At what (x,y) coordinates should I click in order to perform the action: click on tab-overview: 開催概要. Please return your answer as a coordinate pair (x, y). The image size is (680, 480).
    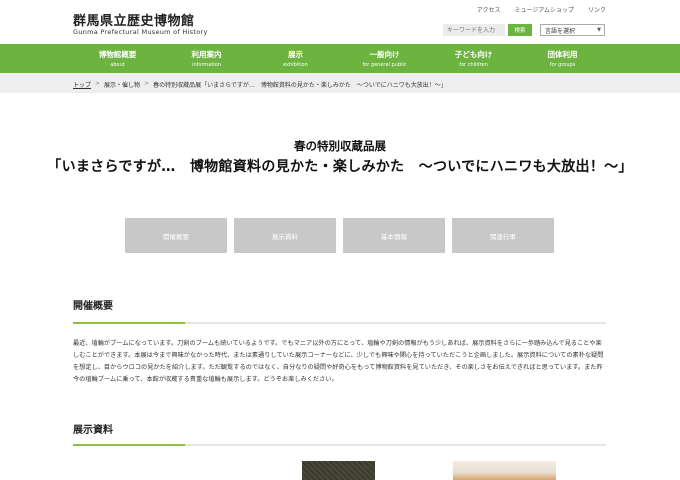
    Looking at the image, I should click on (176, 235).